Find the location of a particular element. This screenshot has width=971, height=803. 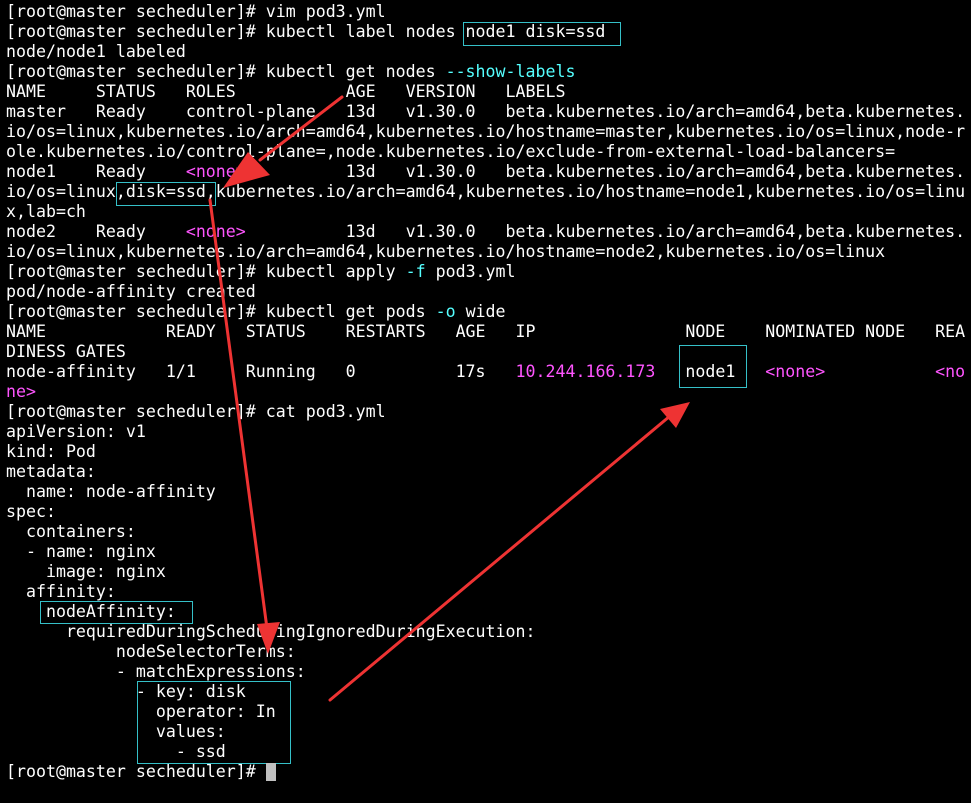

terminal-text: -f is located at coordinates (415, 271).